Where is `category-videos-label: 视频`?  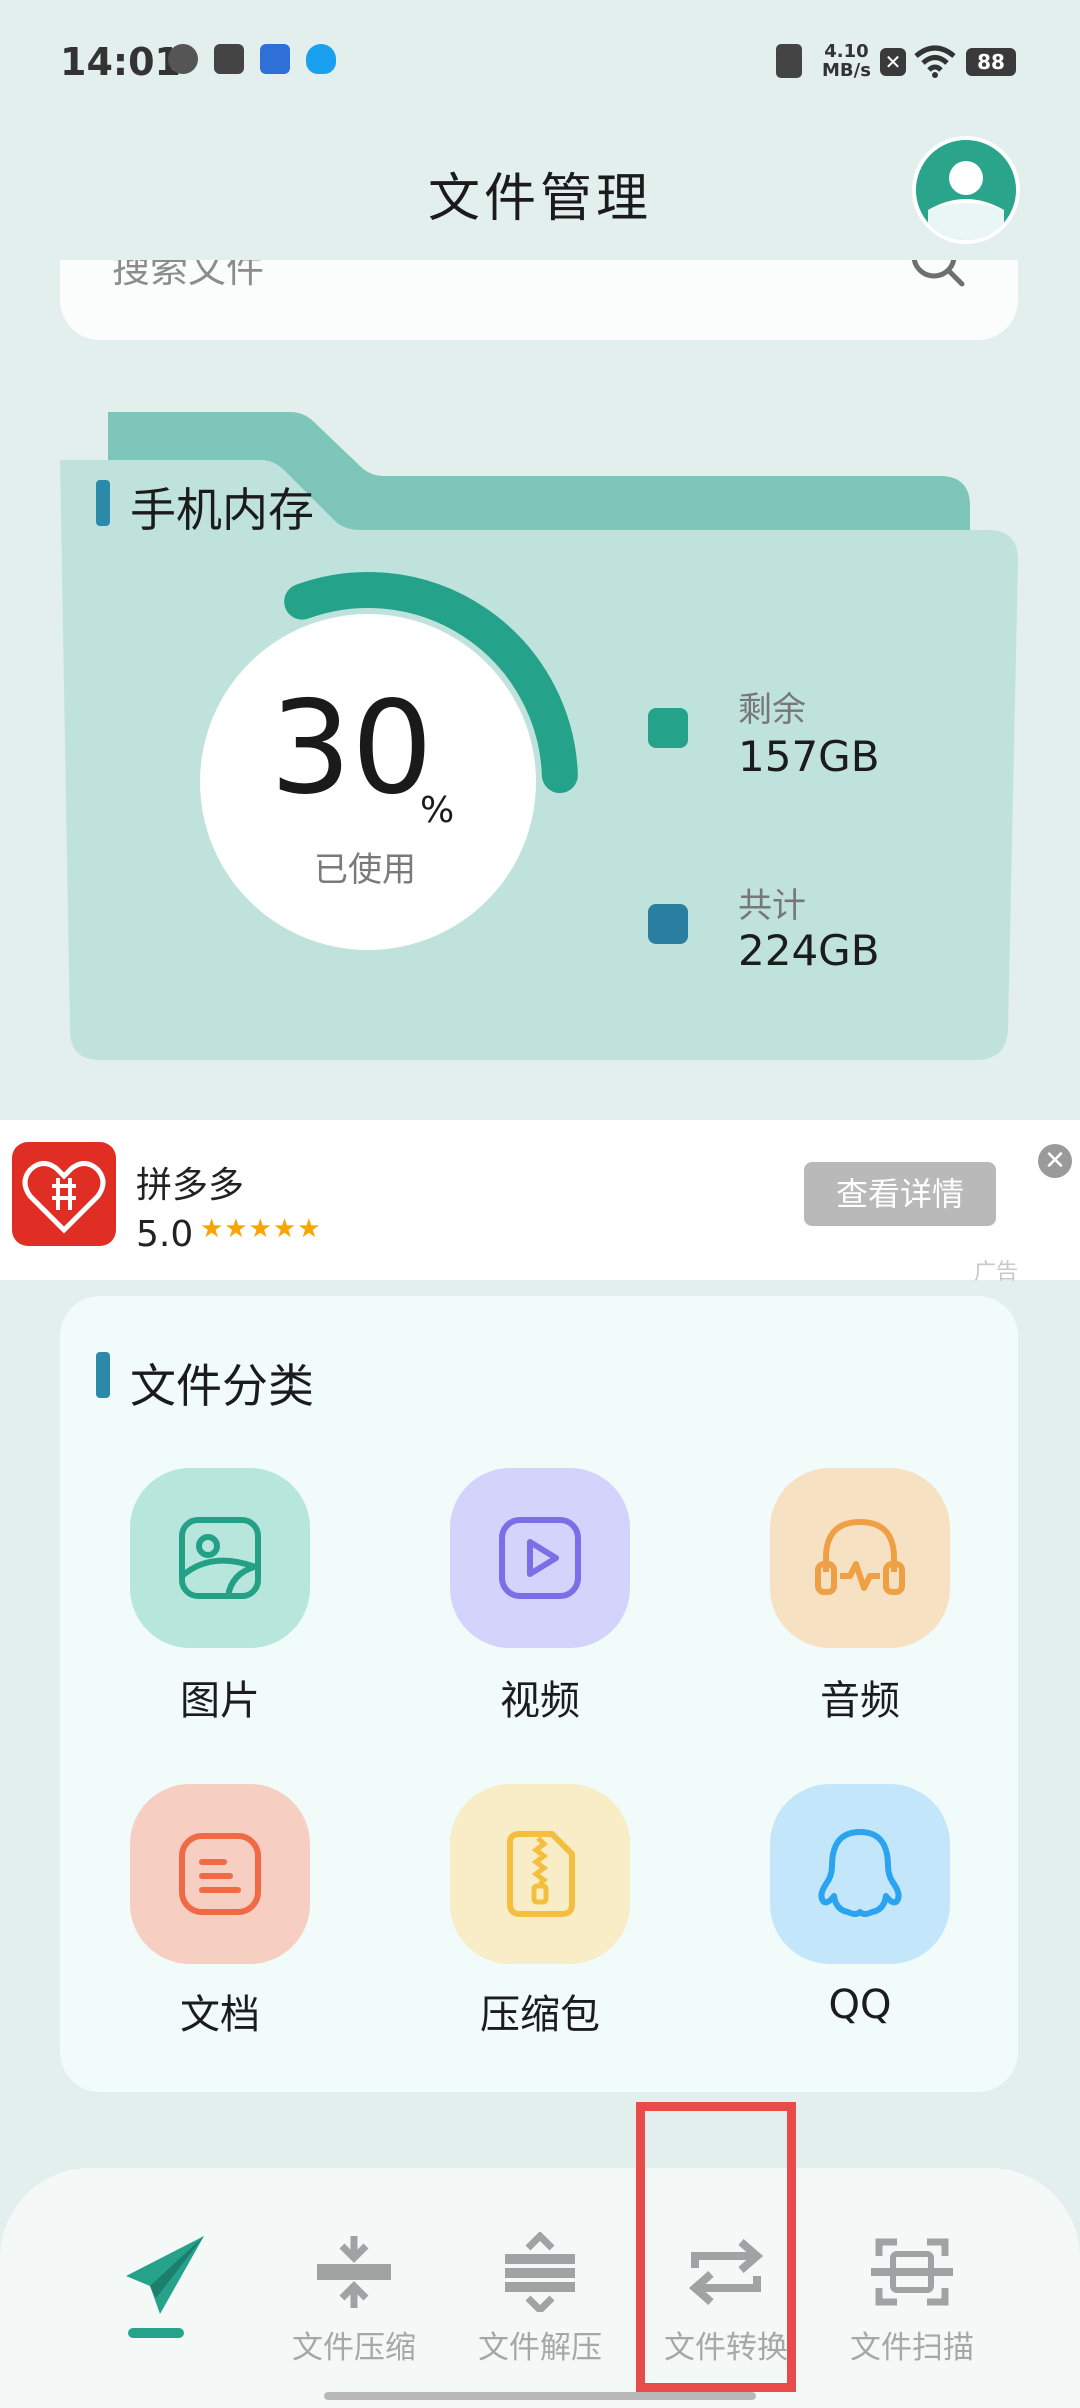
category-videos-label: 视频 is located at coordinates (540, 1701).